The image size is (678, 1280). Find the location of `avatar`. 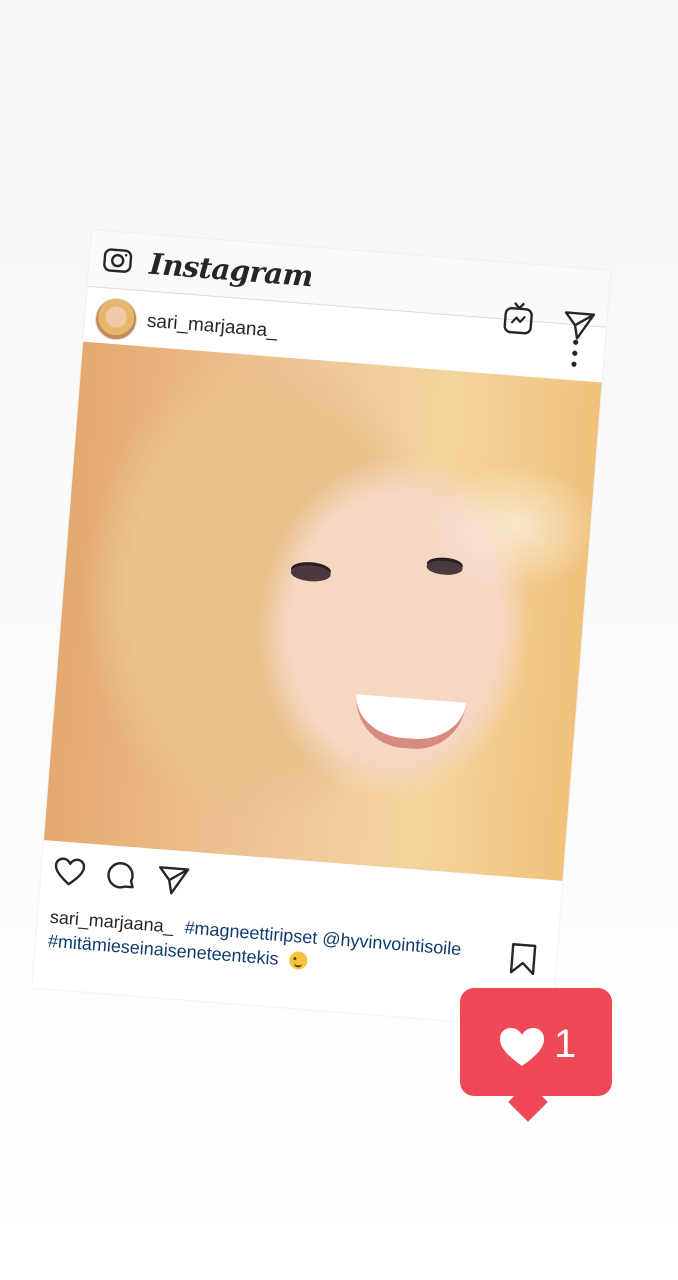

avatar is located at coordinates (116, 319).